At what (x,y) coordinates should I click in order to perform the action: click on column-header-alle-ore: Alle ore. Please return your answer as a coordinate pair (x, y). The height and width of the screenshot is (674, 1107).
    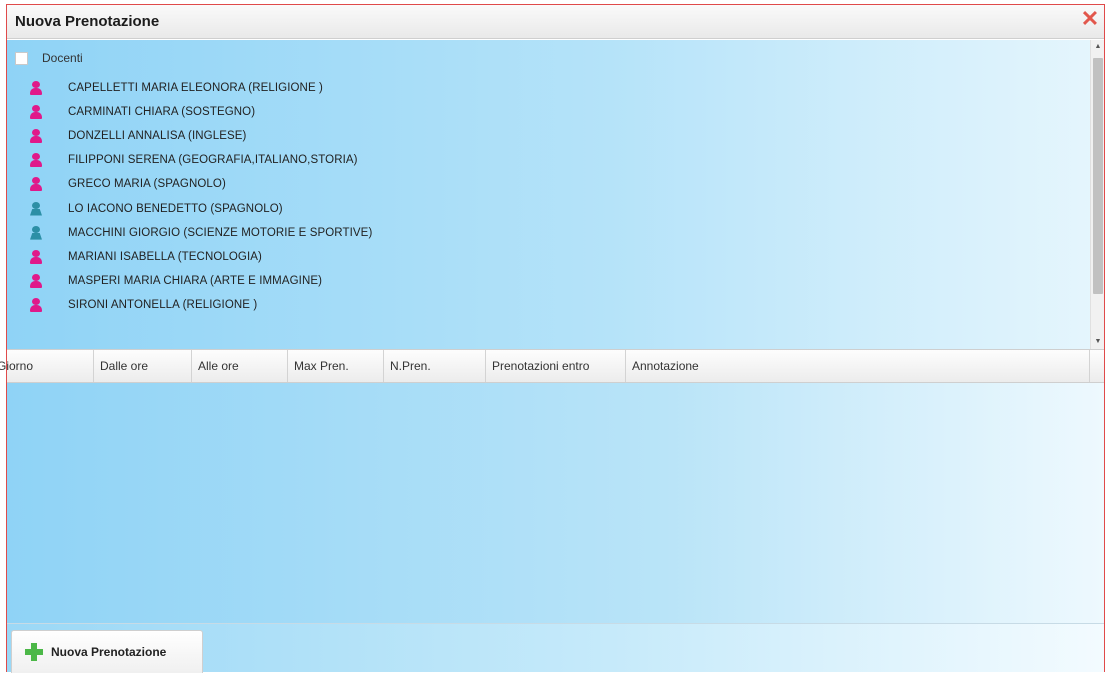
    Looking at the image, I should click on (240, 366).